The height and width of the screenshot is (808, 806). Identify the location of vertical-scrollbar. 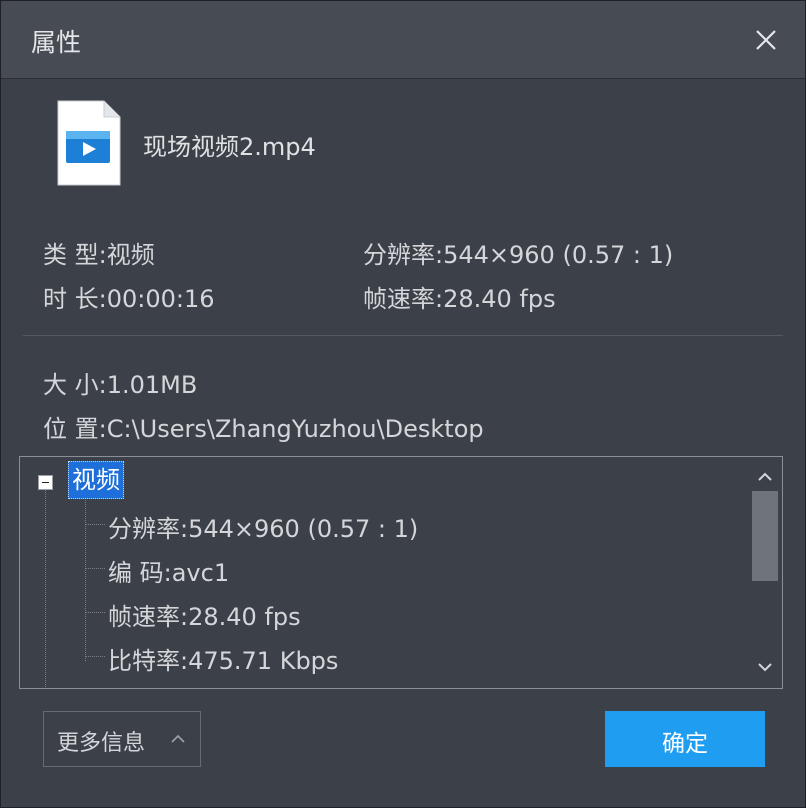
(765, 572).